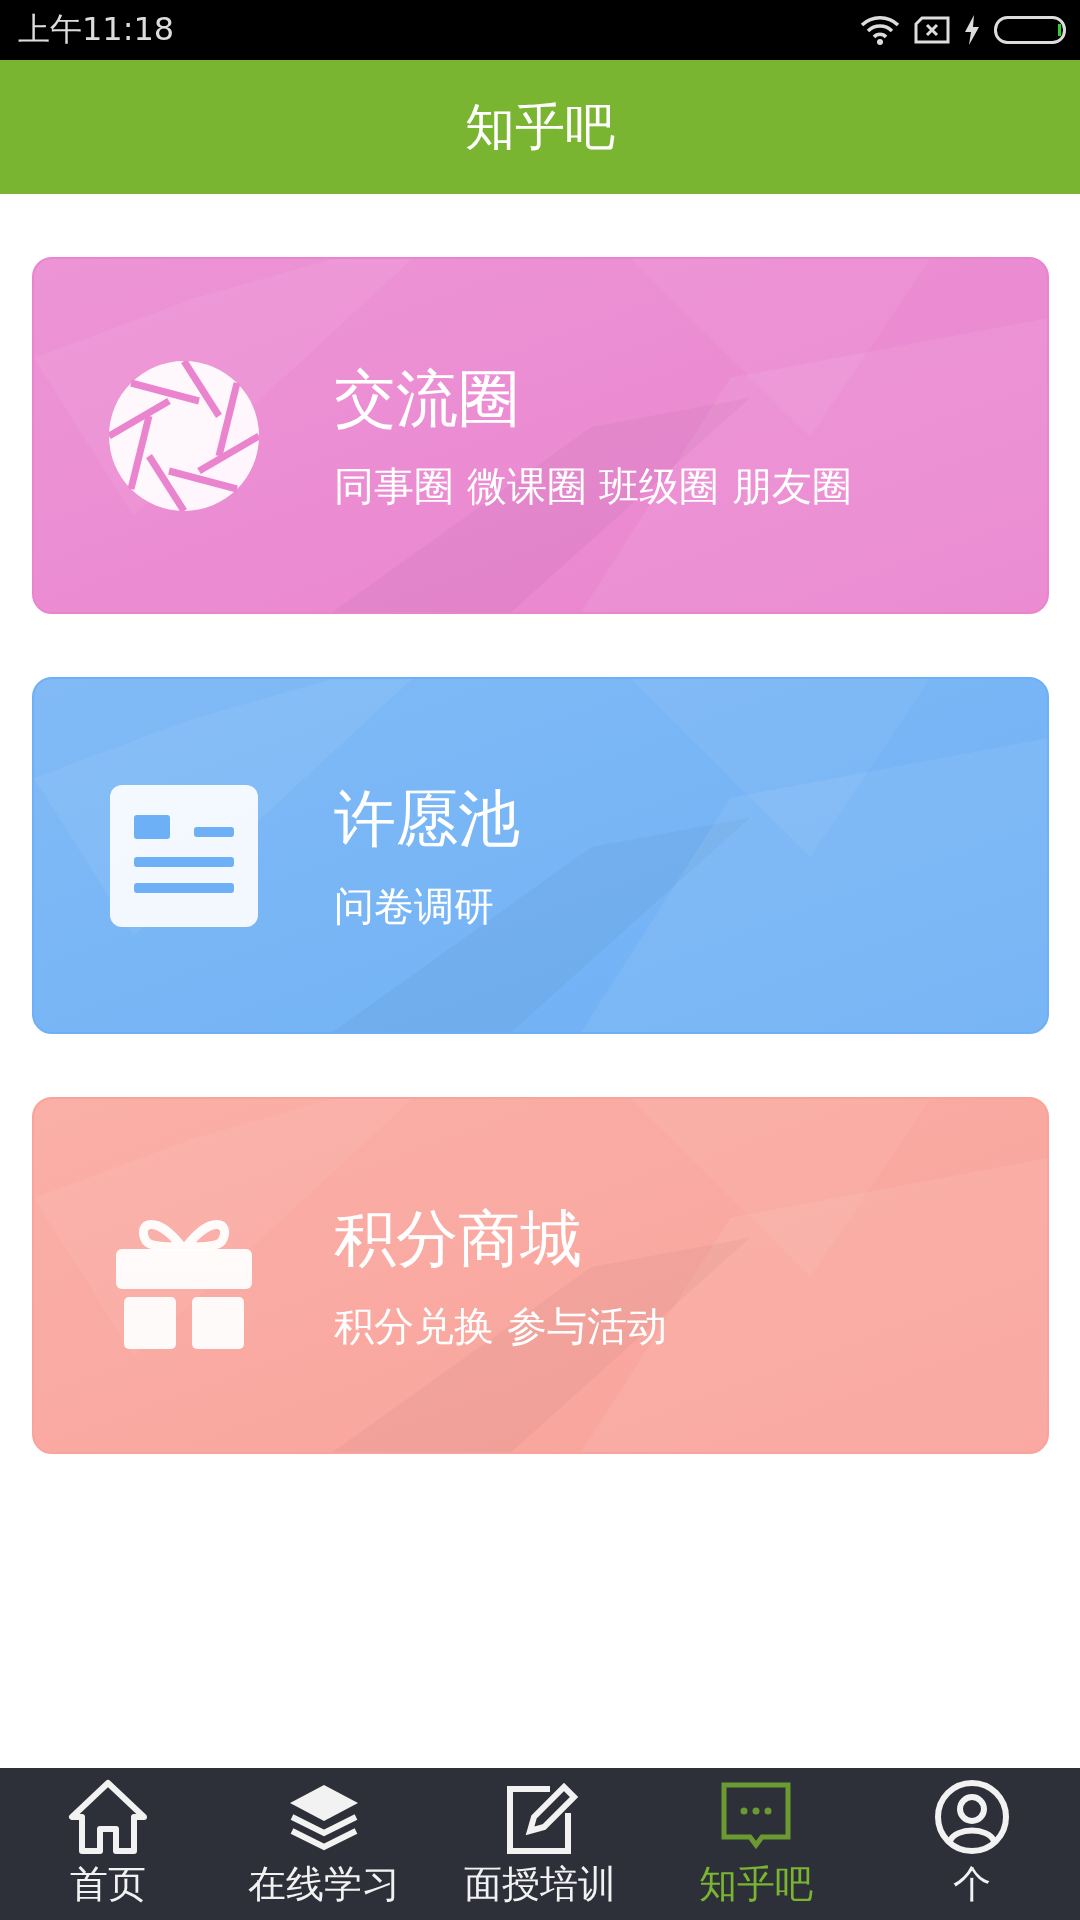 This screenshot has width=1080, height=1920. I want to click on tab-item: 个, so click(972, 1844).